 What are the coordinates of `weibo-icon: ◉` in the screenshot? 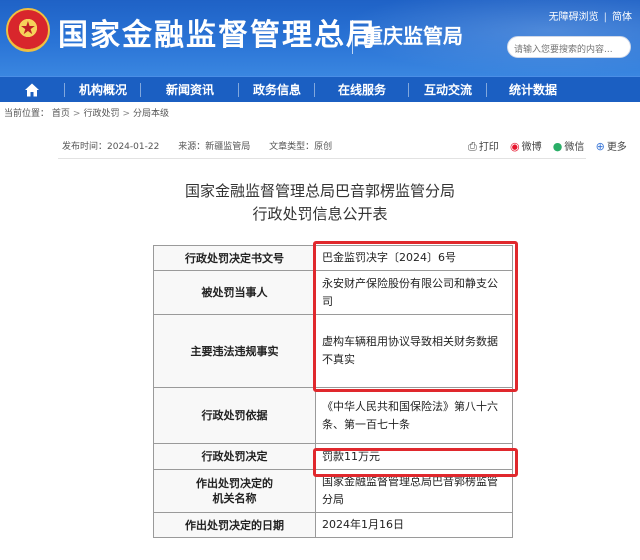 It's located at (515, 146).